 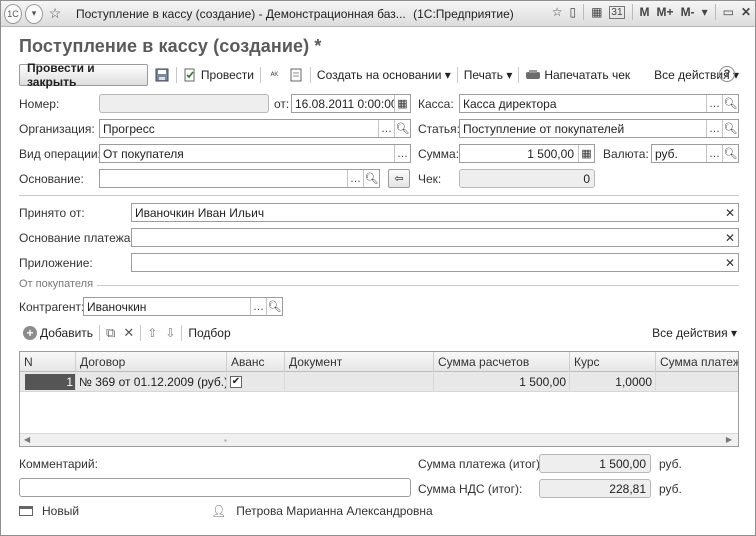 What do you see at coordinates (730, 128) in the screenshot?
I see `statya-open-icon: 🔍︎` at bounding box center [730, 128].